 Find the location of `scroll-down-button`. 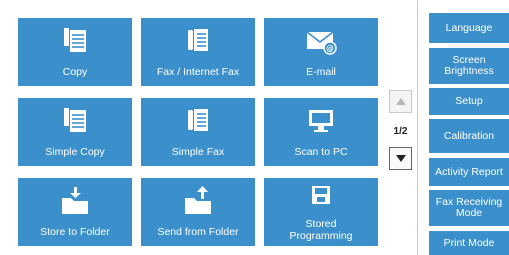

scroll-down-button is located at coordinates (400, 158).